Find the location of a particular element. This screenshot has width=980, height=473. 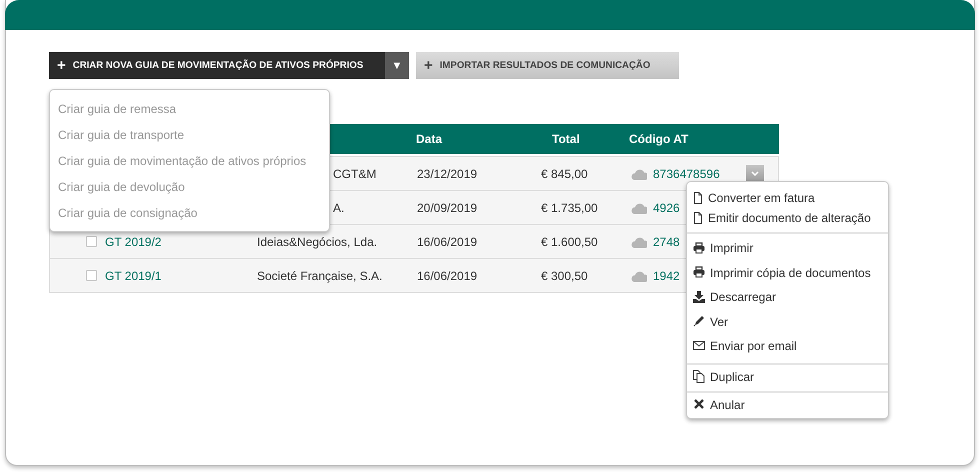

date-text: 23/12/2019 is located at coordinates (447, 173).